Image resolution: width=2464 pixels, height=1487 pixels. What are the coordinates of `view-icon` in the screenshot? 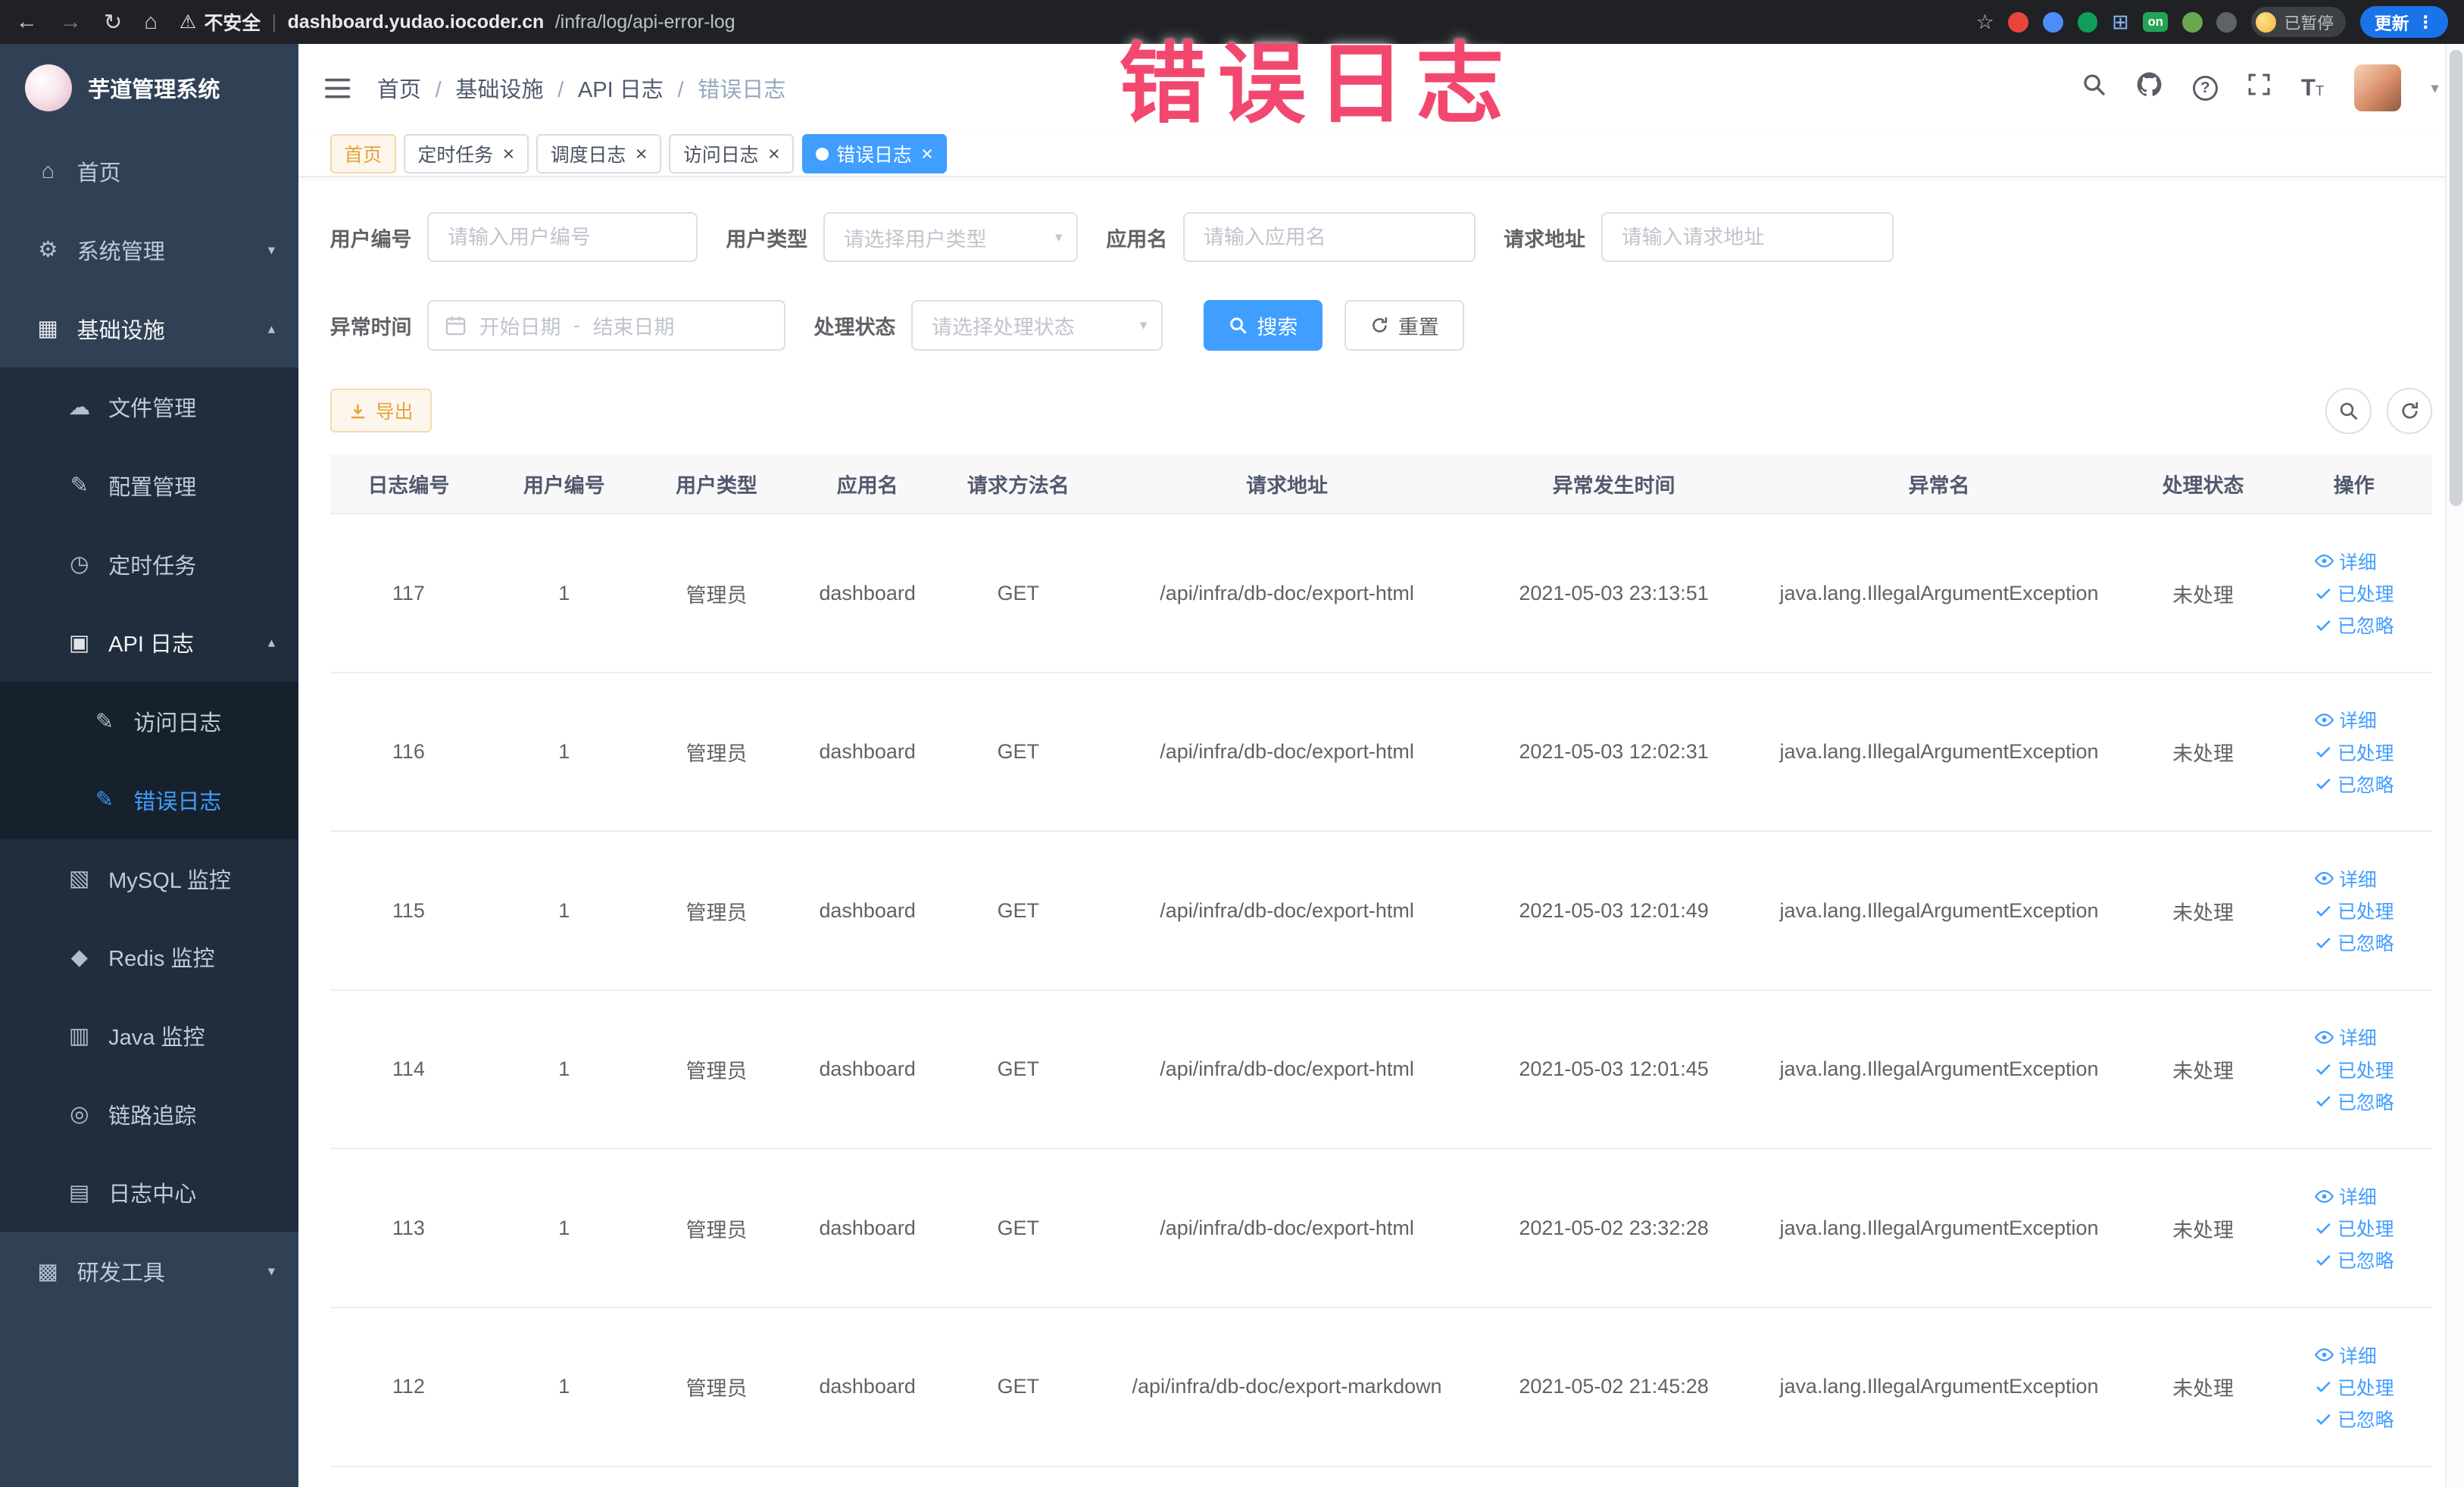 It's located at (2324, 1196).